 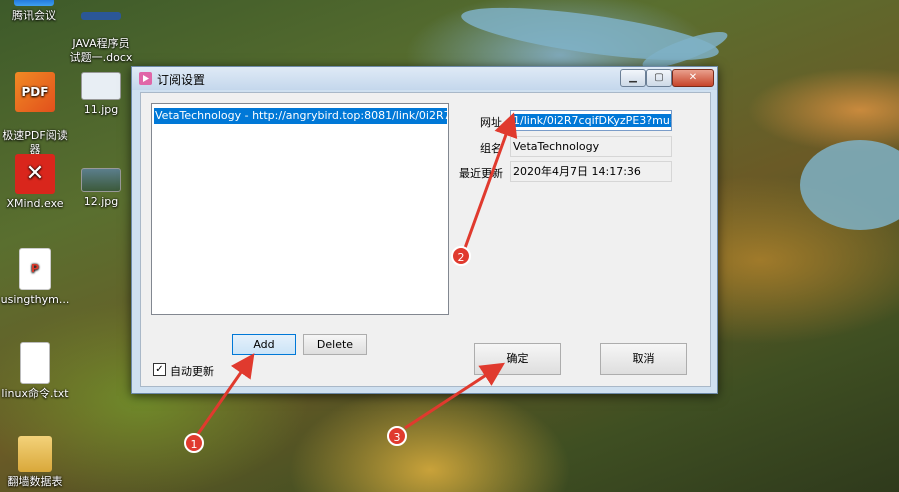 What do you see at coordinates (397, 436) in the screenshot?
I see `annotation-marker-3: 3` at bounding box center [397, 436].